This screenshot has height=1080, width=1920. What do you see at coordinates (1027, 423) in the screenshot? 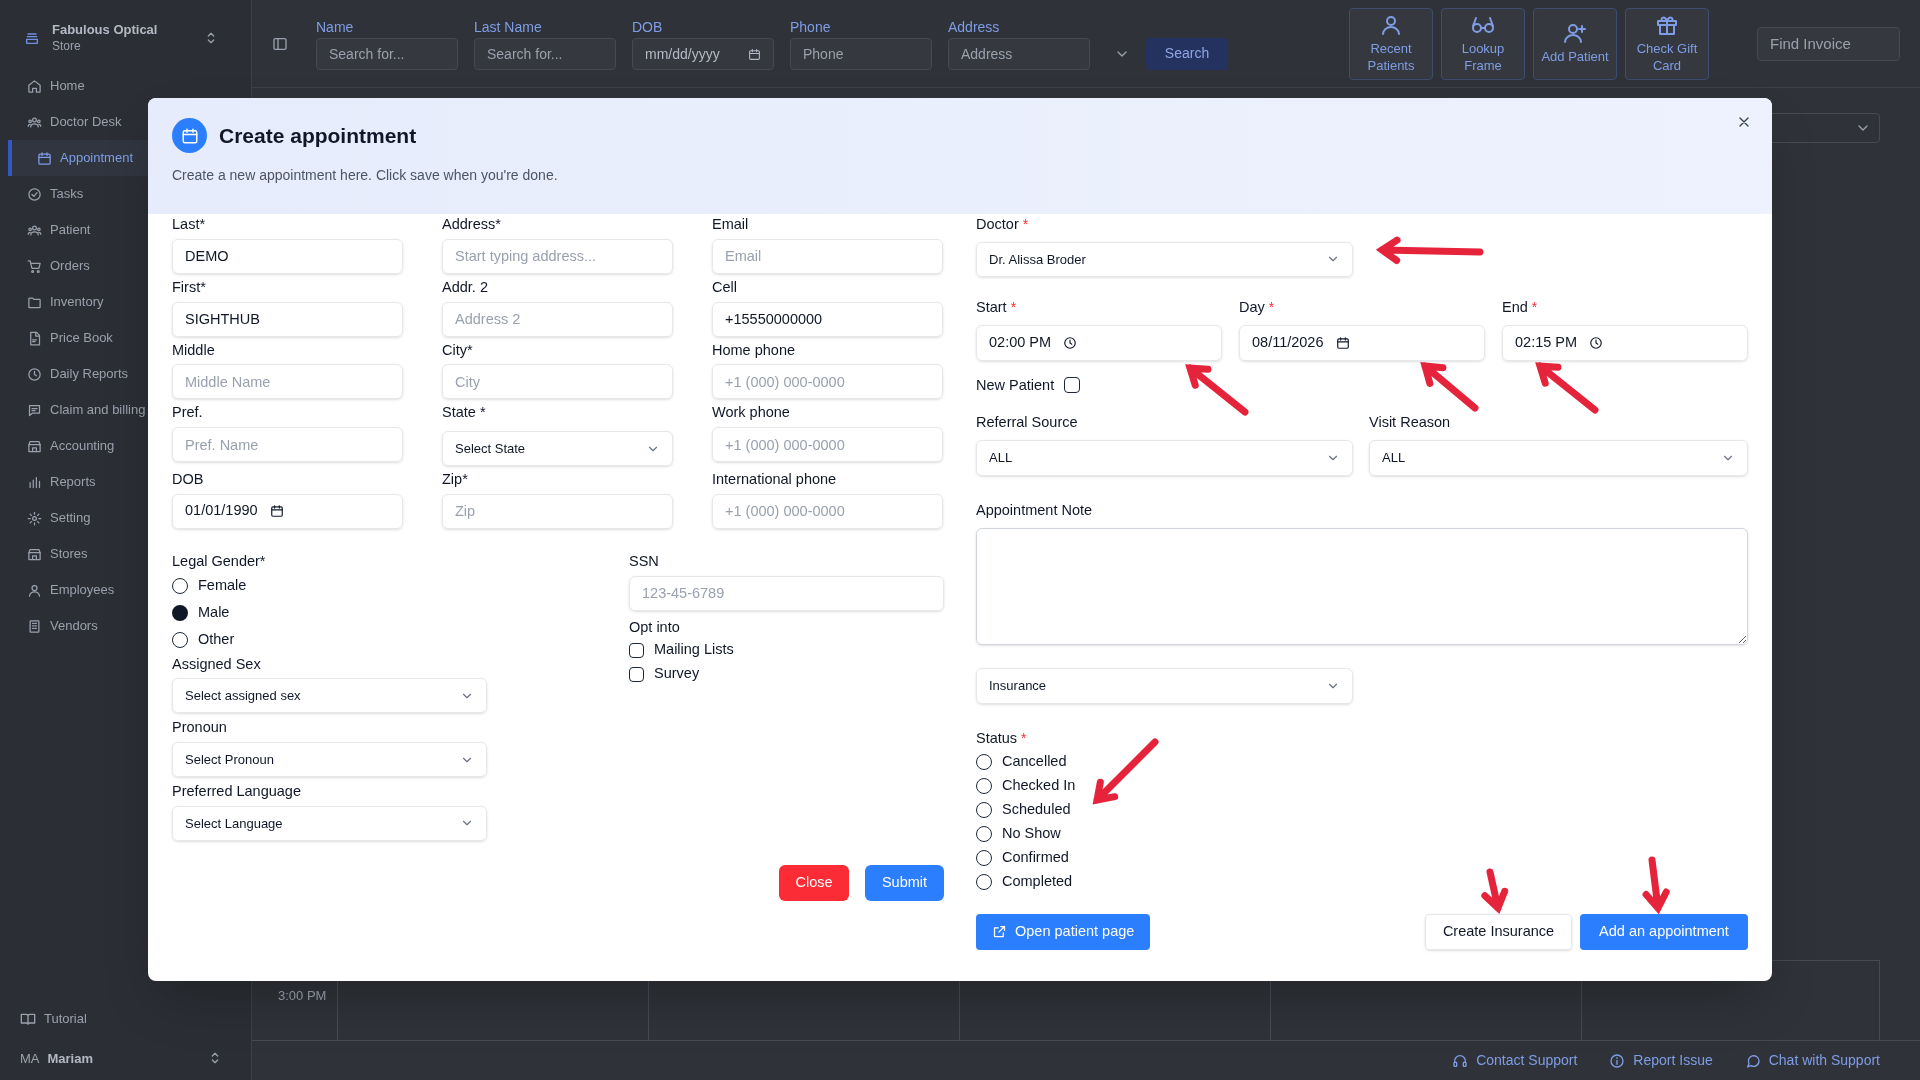
I see `field-label: Referral Source` at bounding box center [1027, 423].